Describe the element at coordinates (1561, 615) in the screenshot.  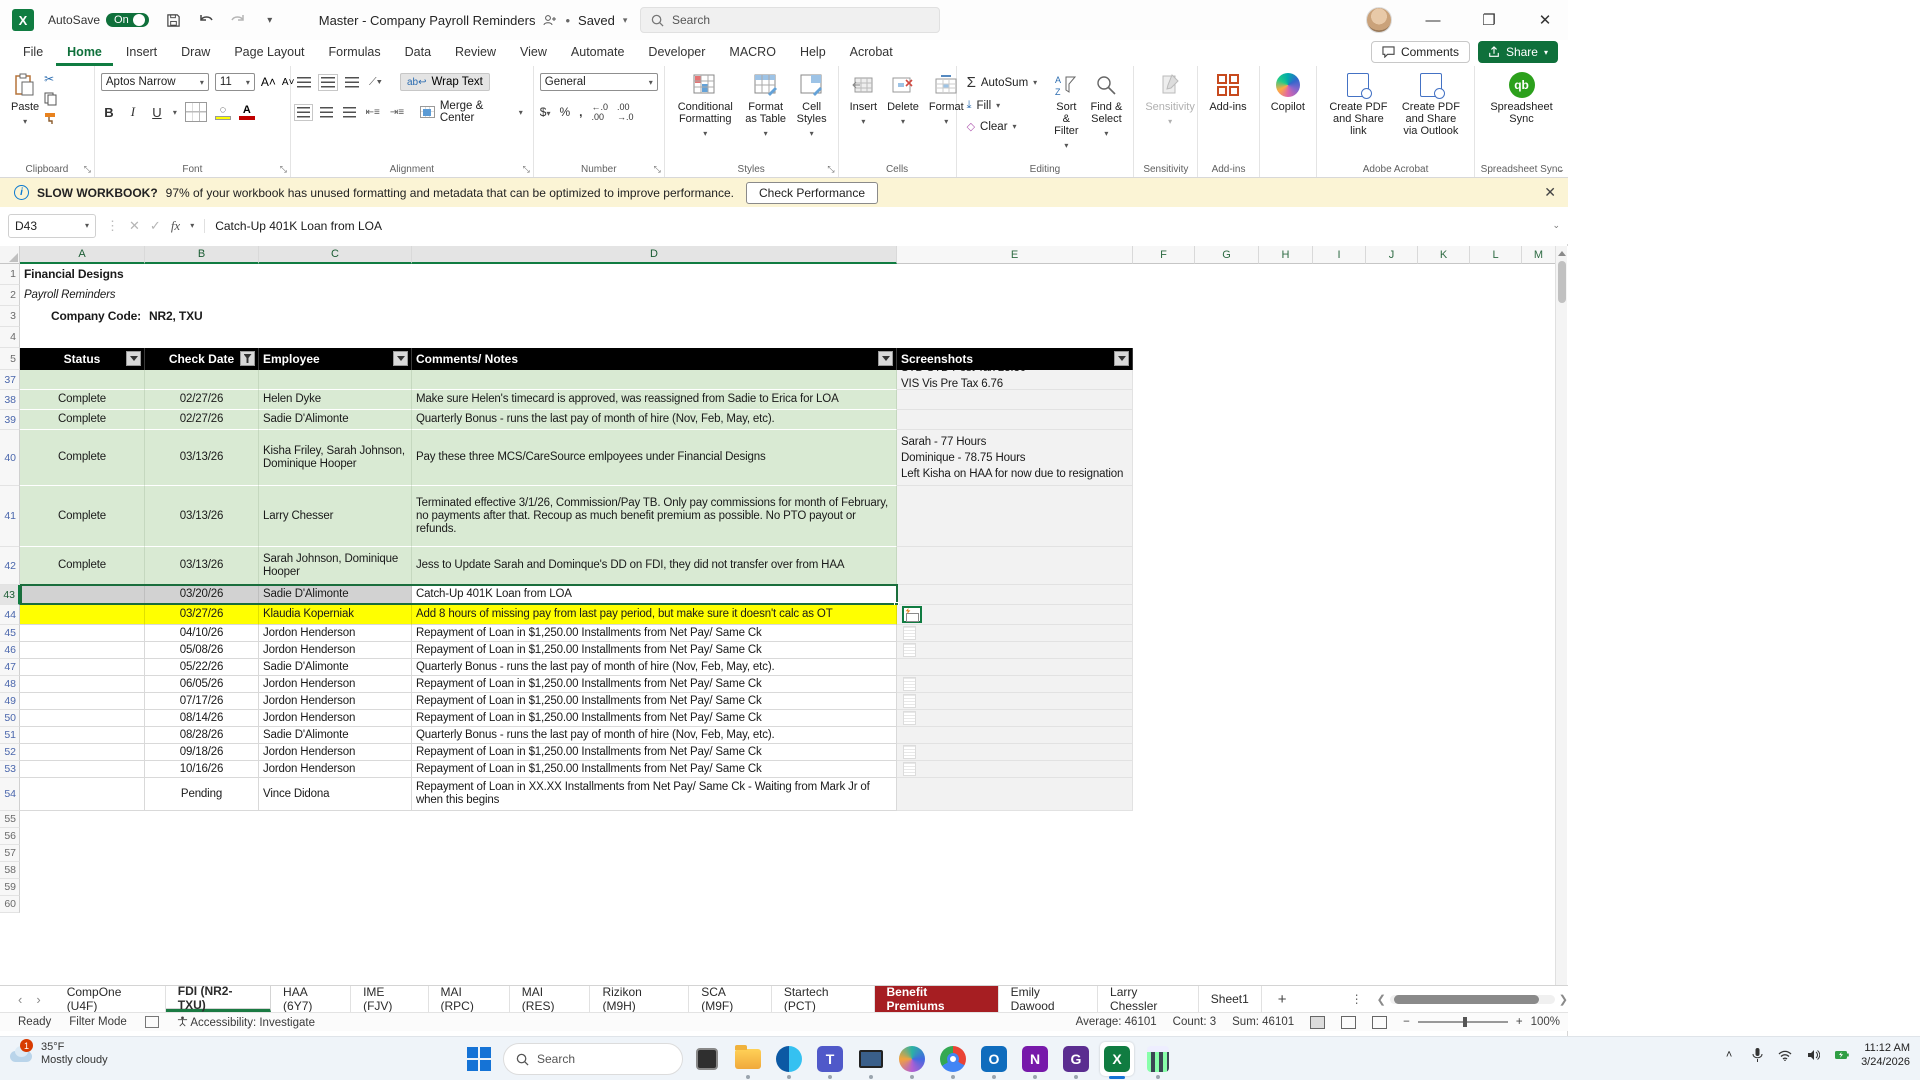
I see `vertical-scrollbar` at that location.